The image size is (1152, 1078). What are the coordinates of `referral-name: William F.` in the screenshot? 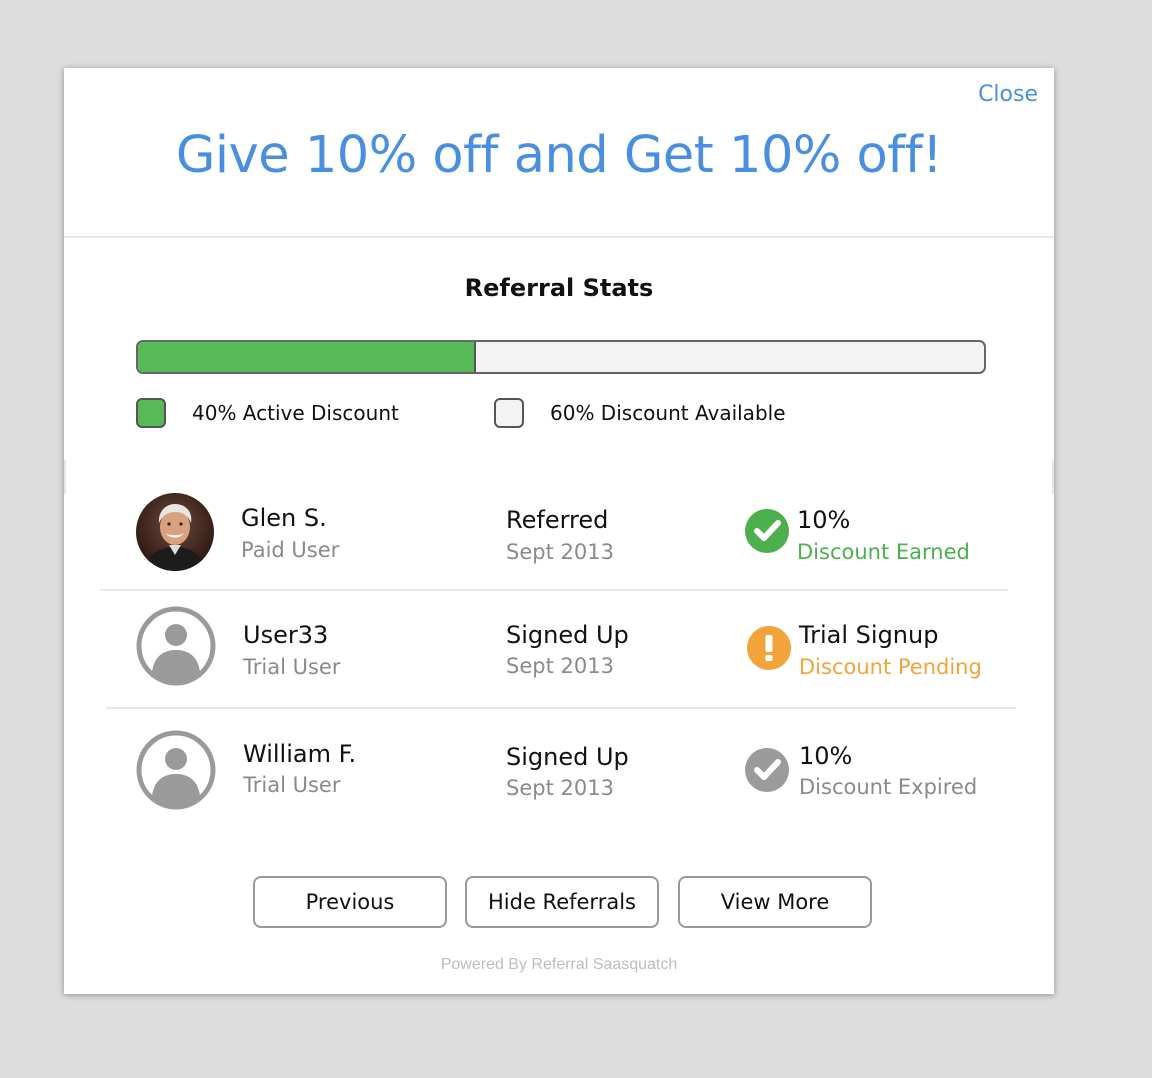 It's located at (300, 754).